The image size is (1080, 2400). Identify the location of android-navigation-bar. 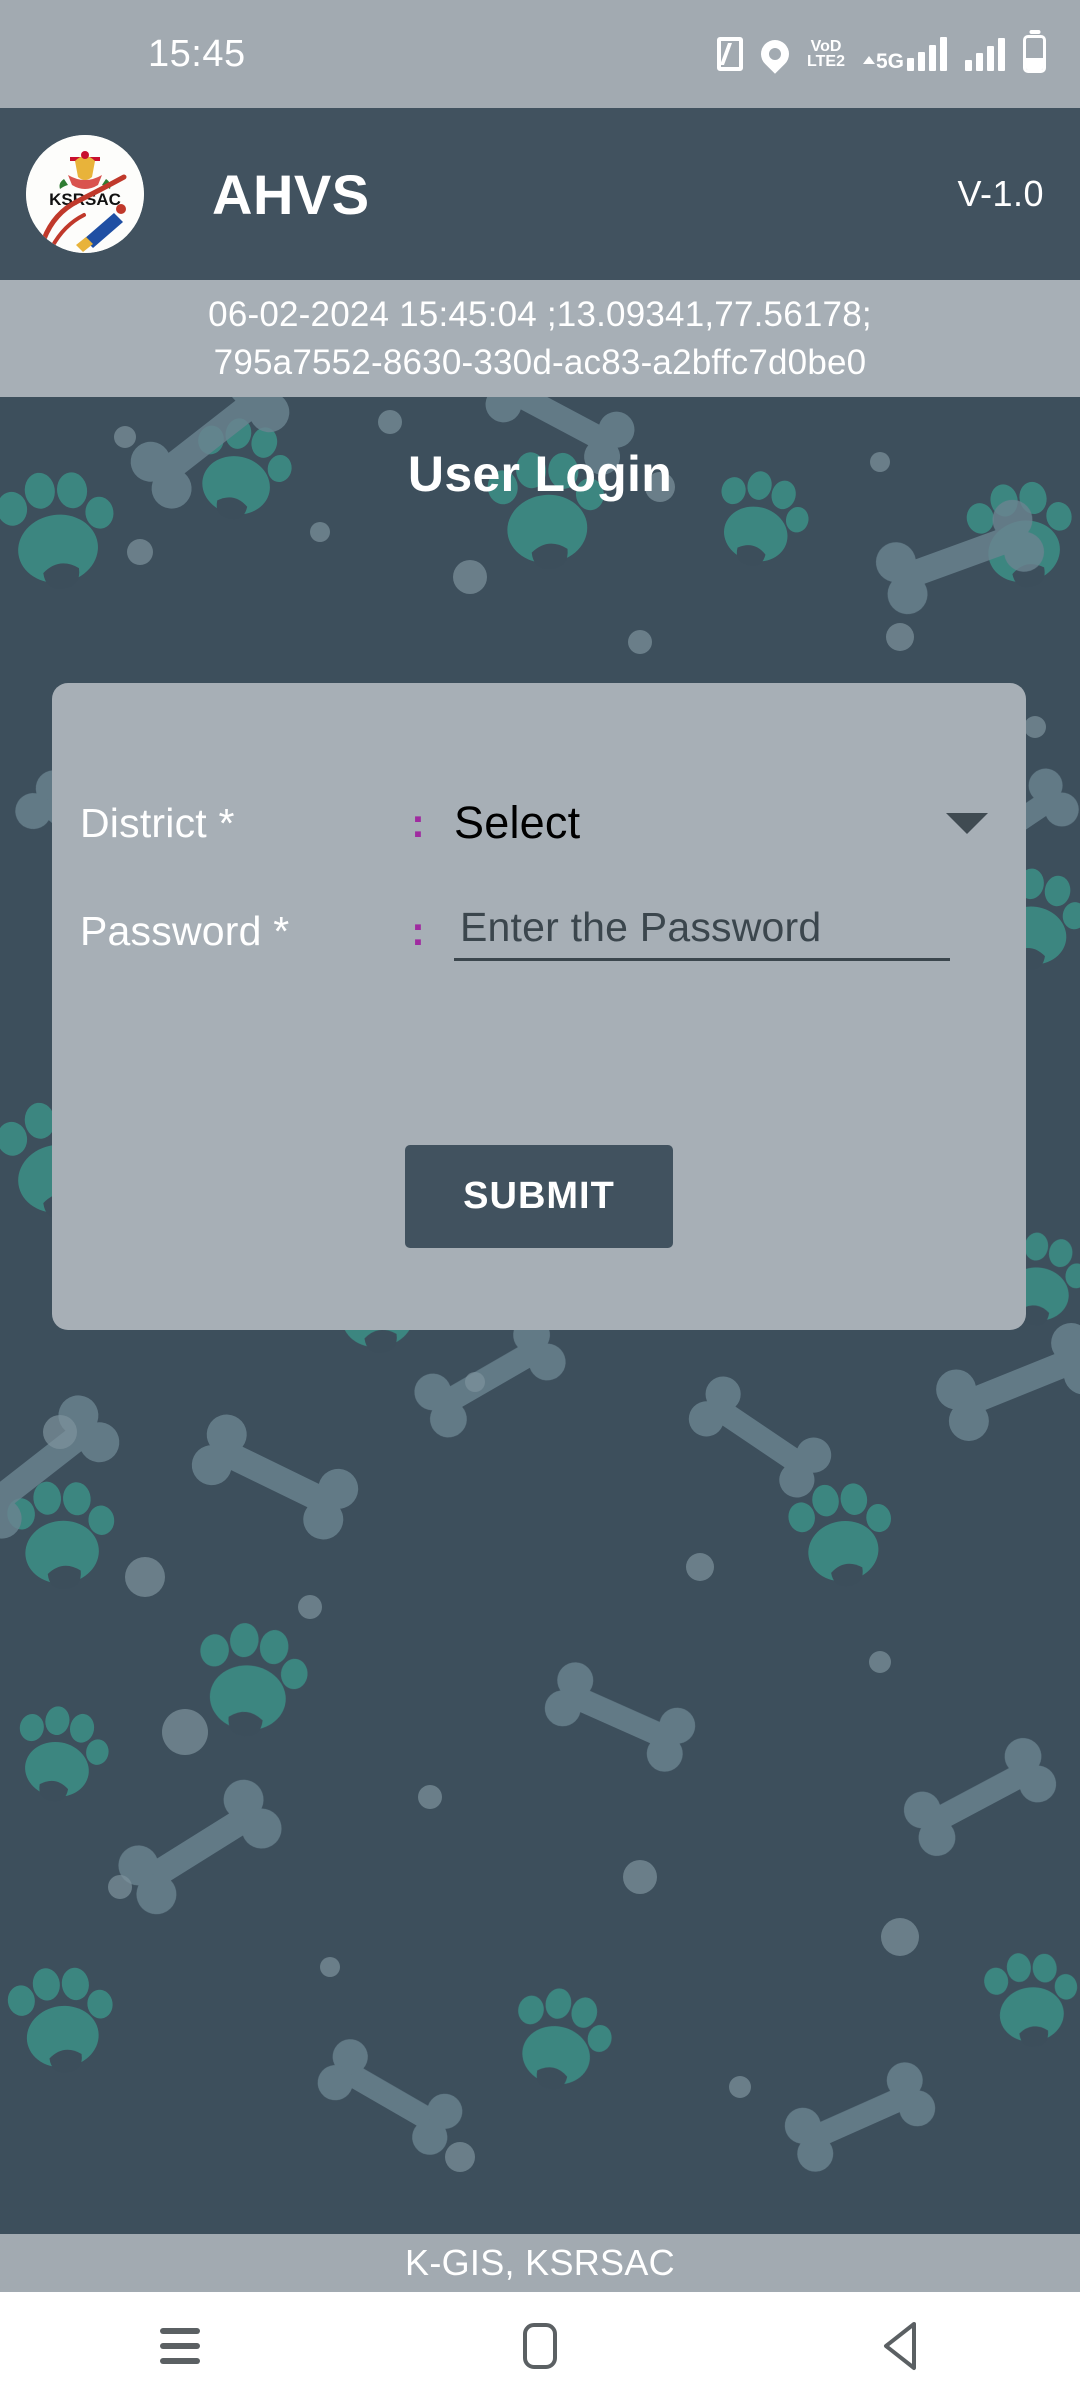
(540, 2346).